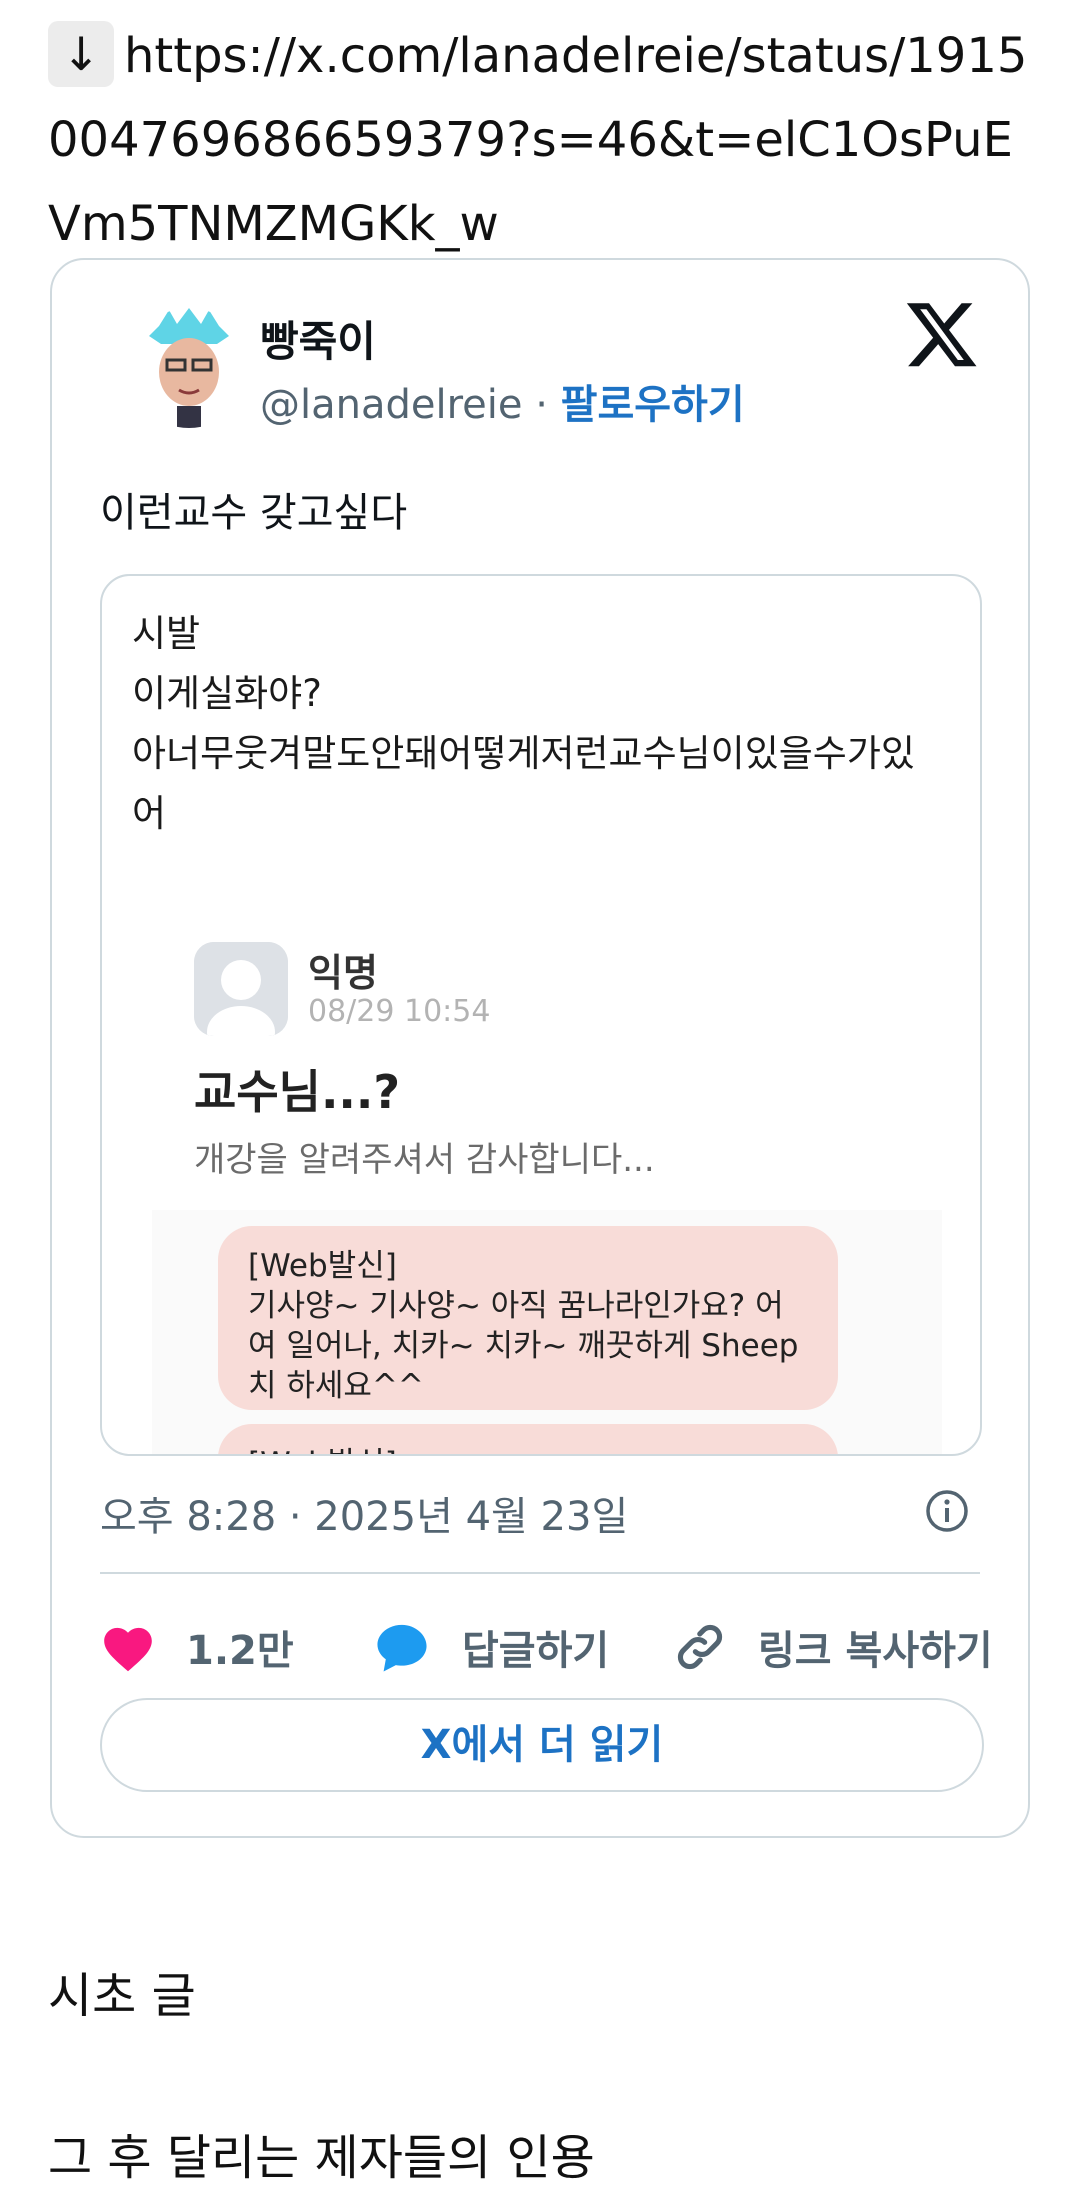 The width and height of the screenshot is (1080, 2210). I want to click on follow-button: 팔로우하기, so click(653, 405).